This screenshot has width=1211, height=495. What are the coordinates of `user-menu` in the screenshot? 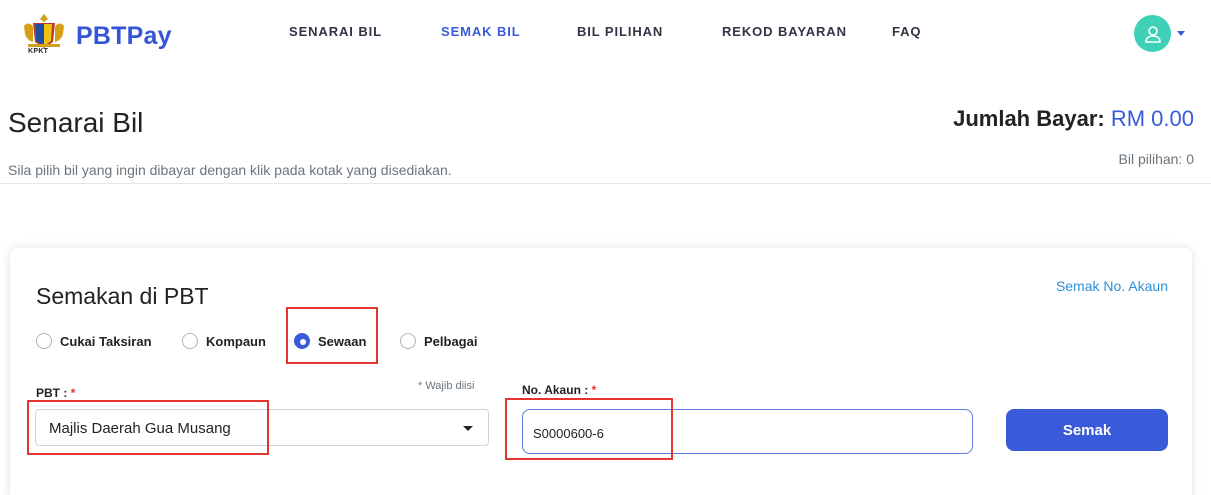 It's located at (1159, 33).